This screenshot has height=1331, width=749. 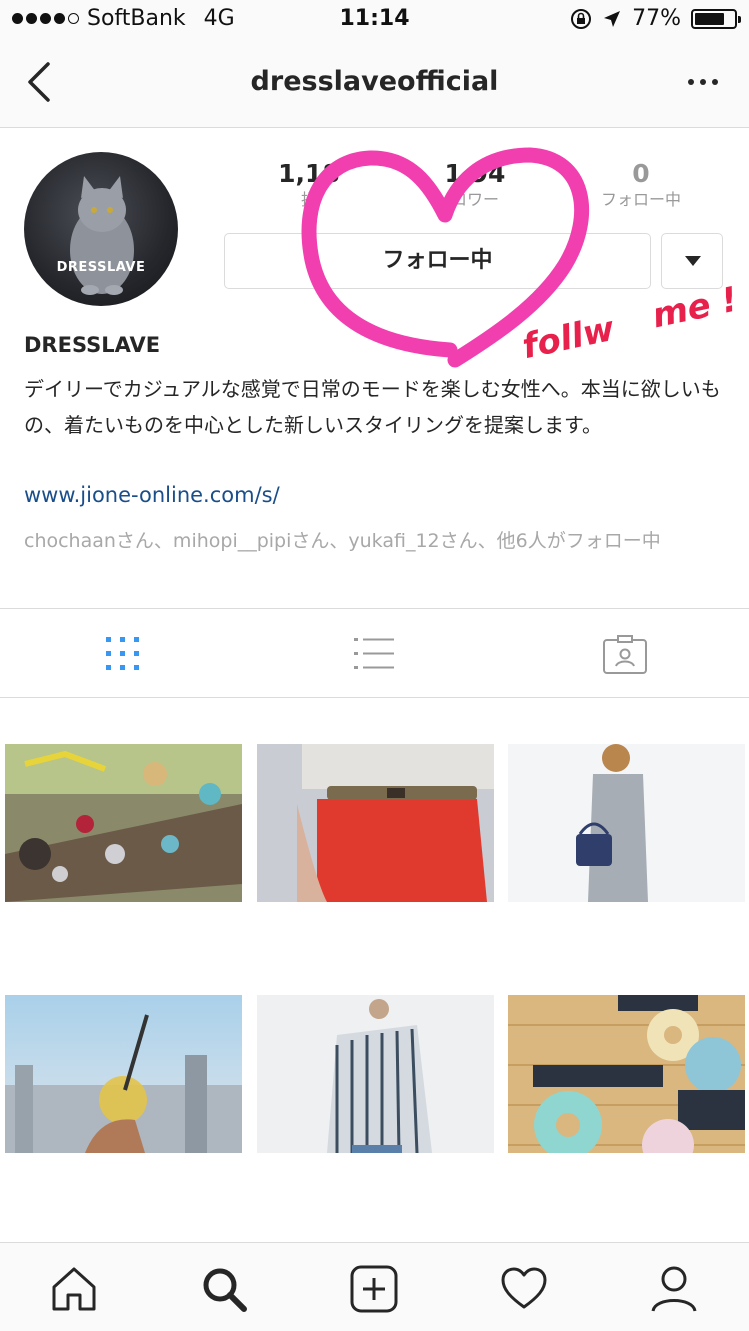 I want to click on tab-search, so click(x=224, y=1289).